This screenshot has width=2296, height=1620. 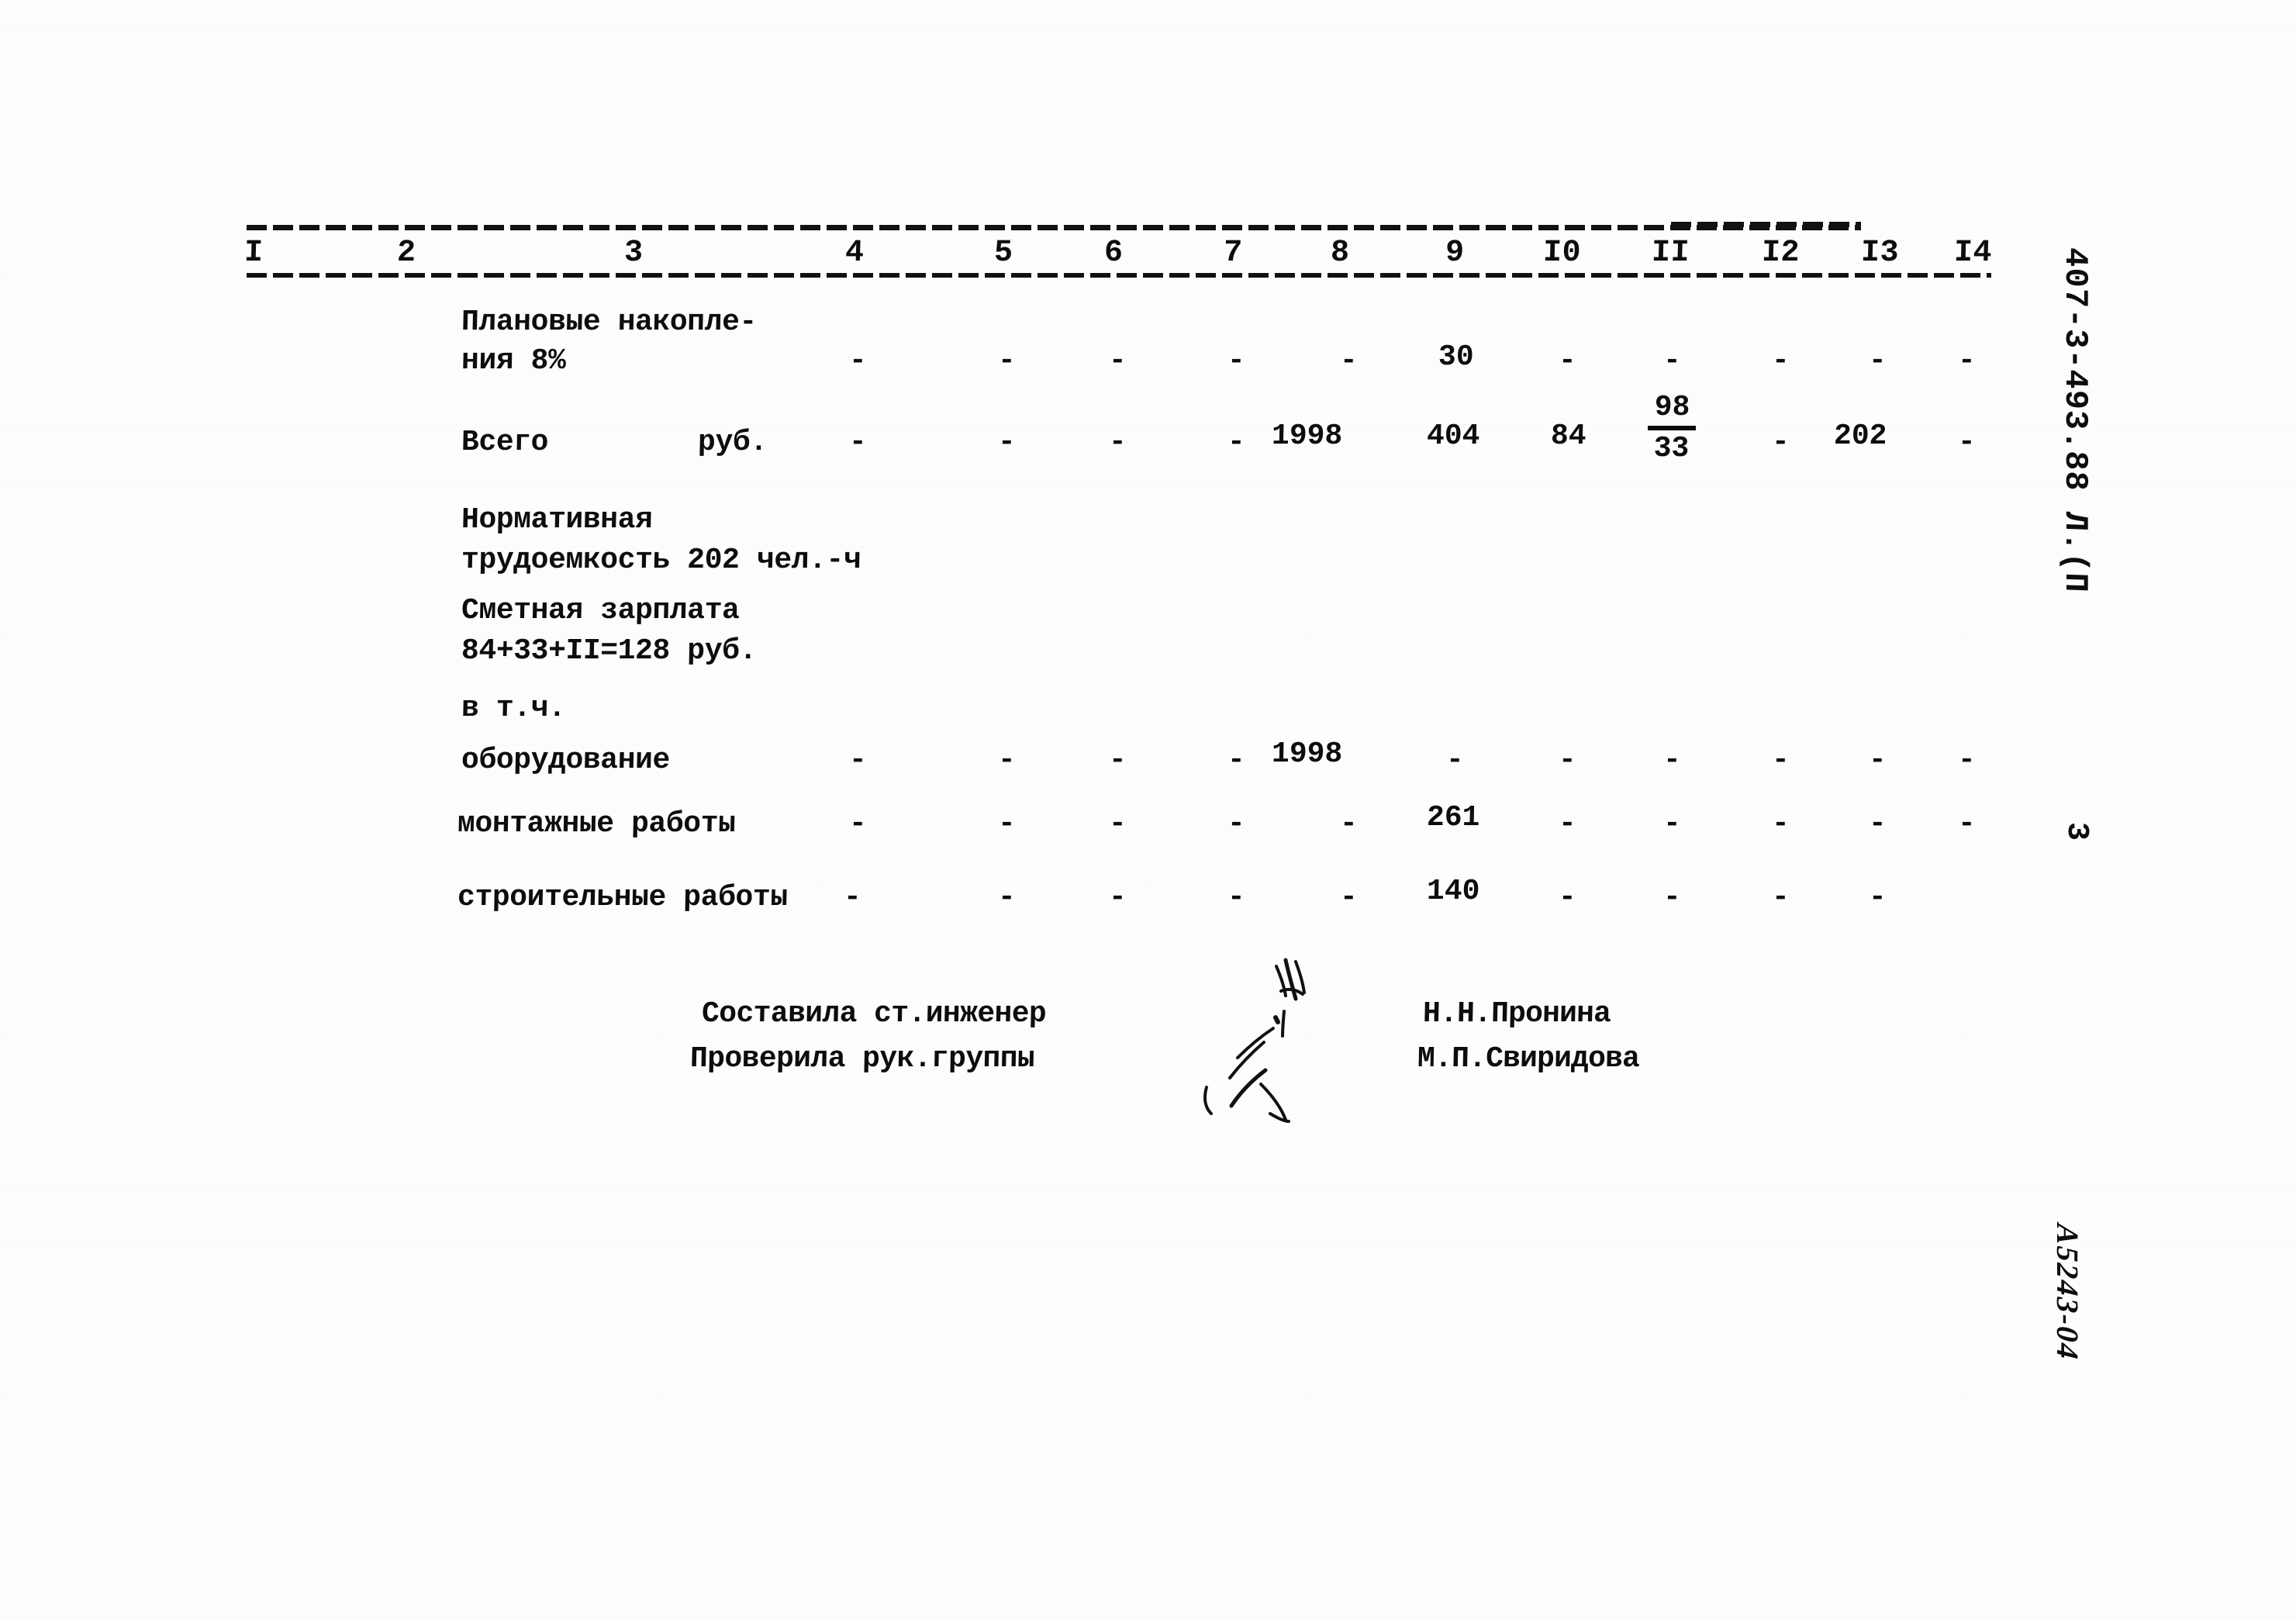 What do you see at coordinates (1455, 253) in the screenshot?
I see `column-header-9: 9` at bounding box center [1455, 253].